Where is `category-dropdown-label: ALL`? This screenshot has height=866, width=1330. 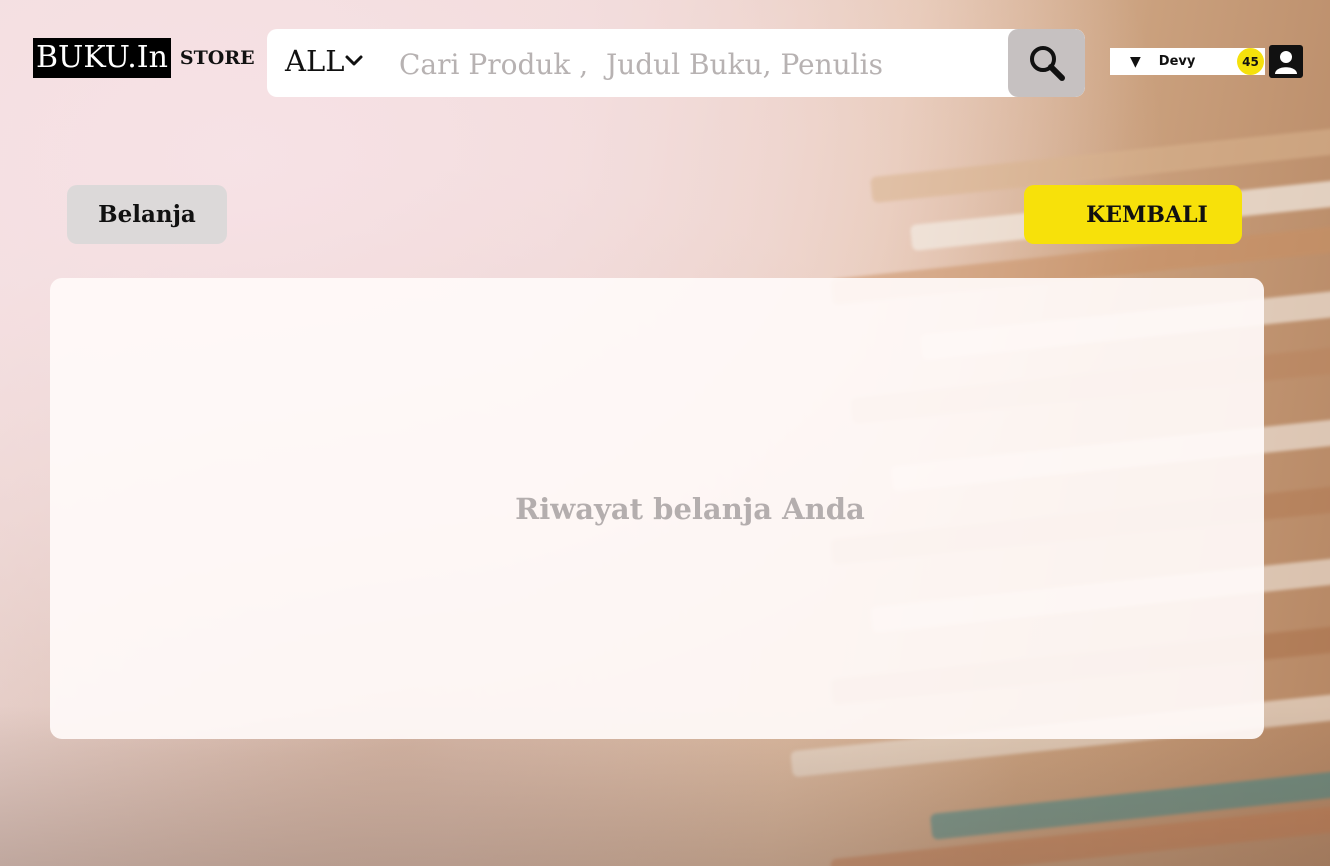 category-dropdown-label: ALL is located at coordinates (315, 61).